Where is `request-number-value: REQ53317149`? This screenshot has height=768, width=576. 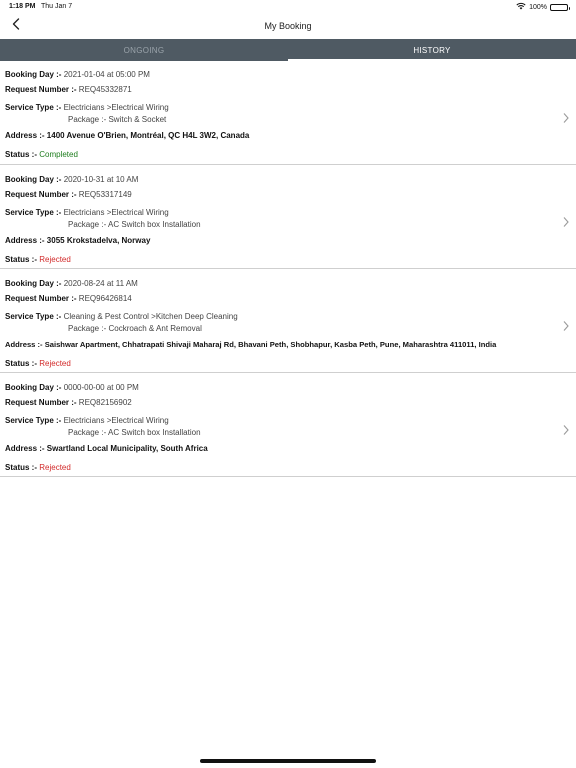 request-number-value: REQ53317149 is located at coordinates (105, 194).